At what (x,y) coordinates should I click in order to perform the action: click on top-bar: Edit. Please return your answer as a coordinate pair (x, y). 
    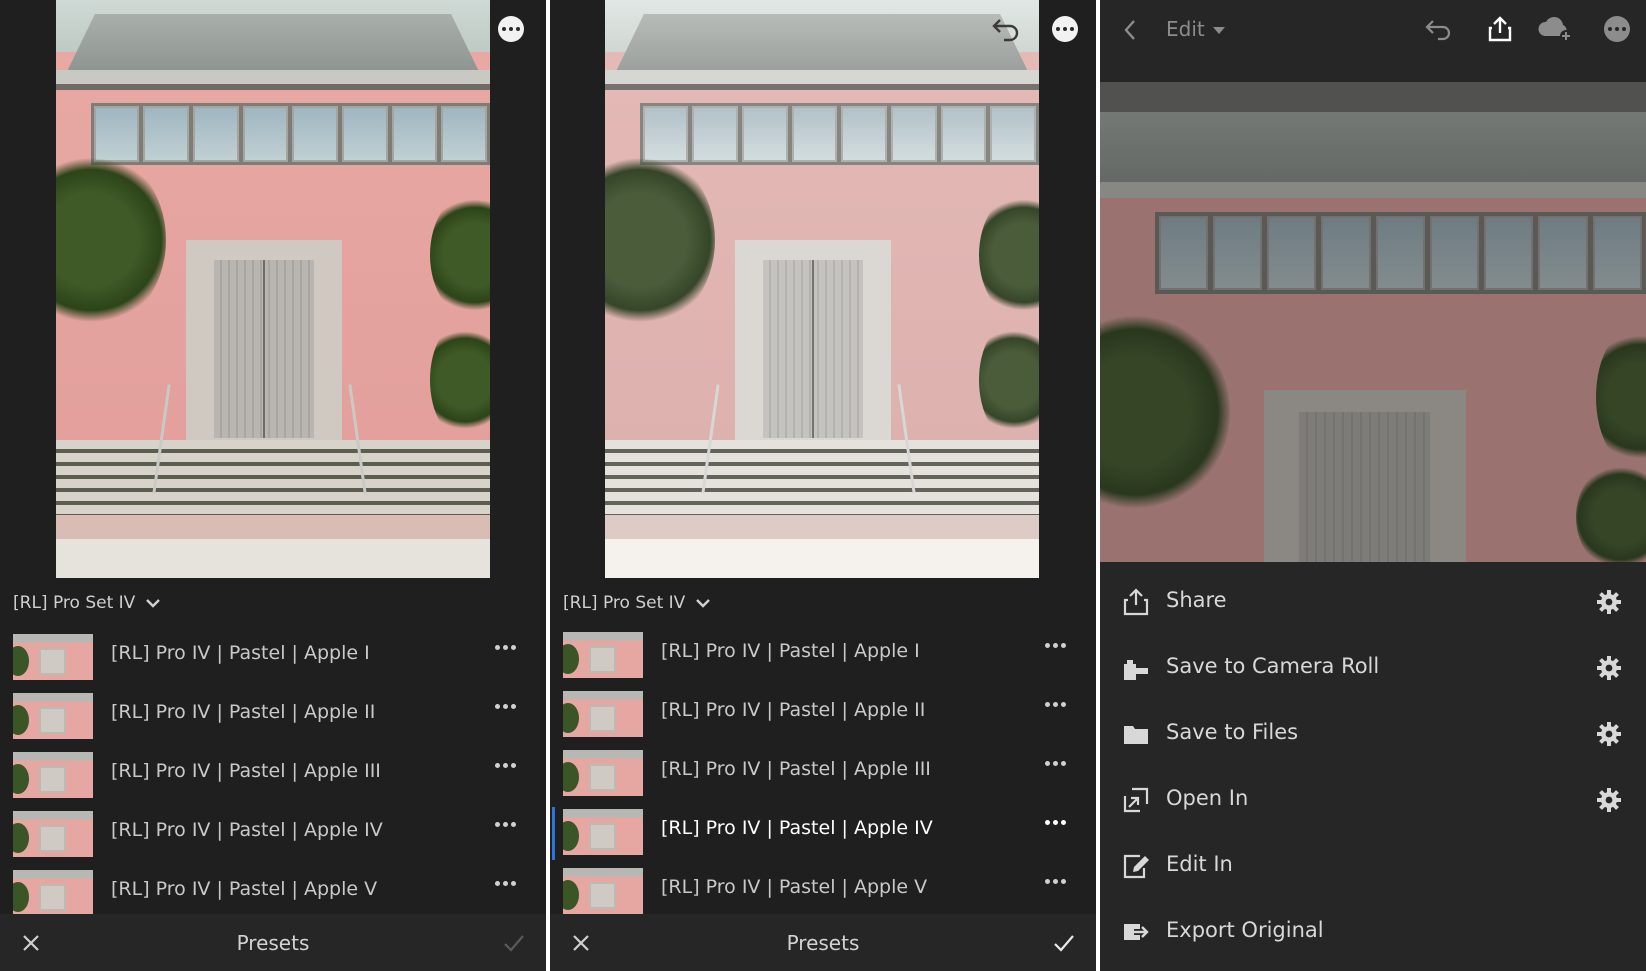
    Looking at the image, I should click on (1373, 30).